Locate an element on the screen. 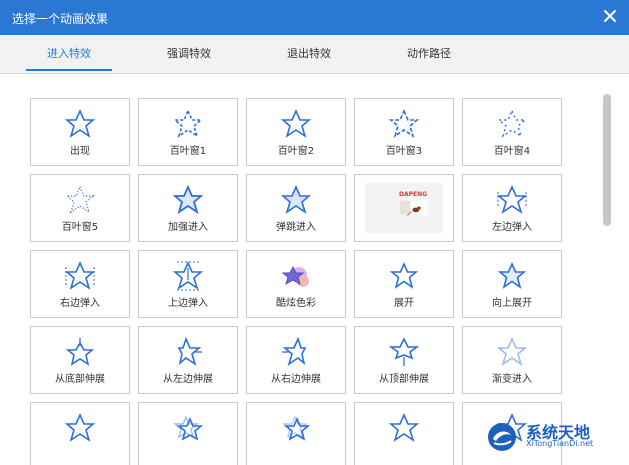 The width and height of the screenshot is (629, 465). effect-label: 百叶窗1 is located at coordinates (188, 151).